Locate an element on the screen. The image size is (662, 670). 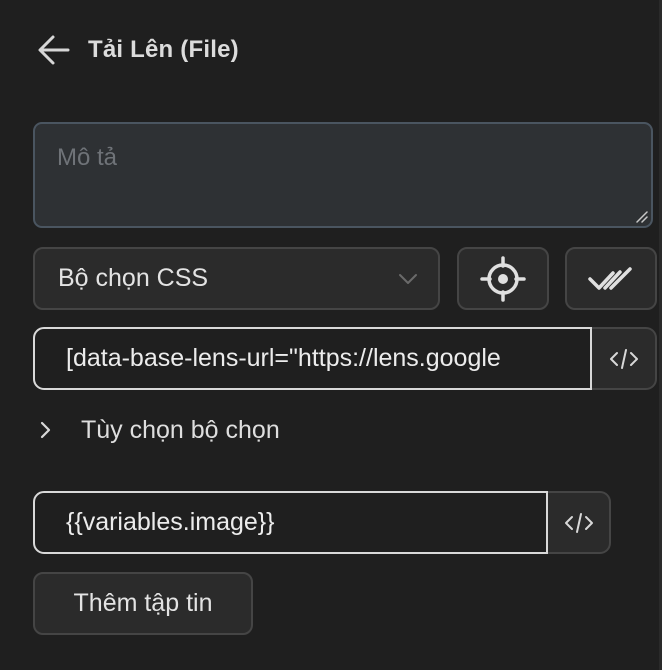
selector-options-toggle: Tùy chọn bộ chọn is located at coordinates (156, 430).